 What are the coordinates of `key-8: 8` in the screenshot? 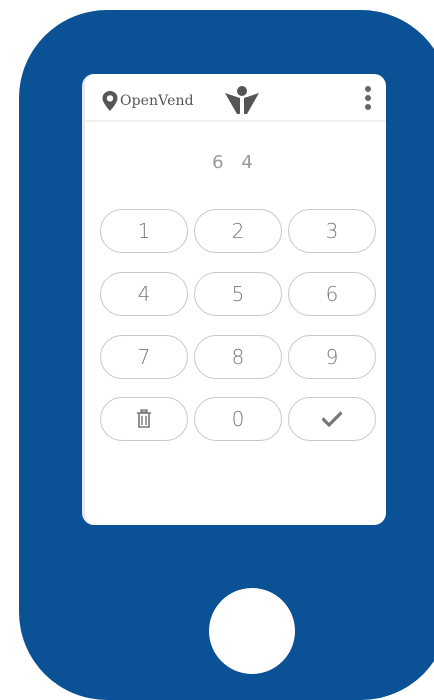 It's located at (238, 357).